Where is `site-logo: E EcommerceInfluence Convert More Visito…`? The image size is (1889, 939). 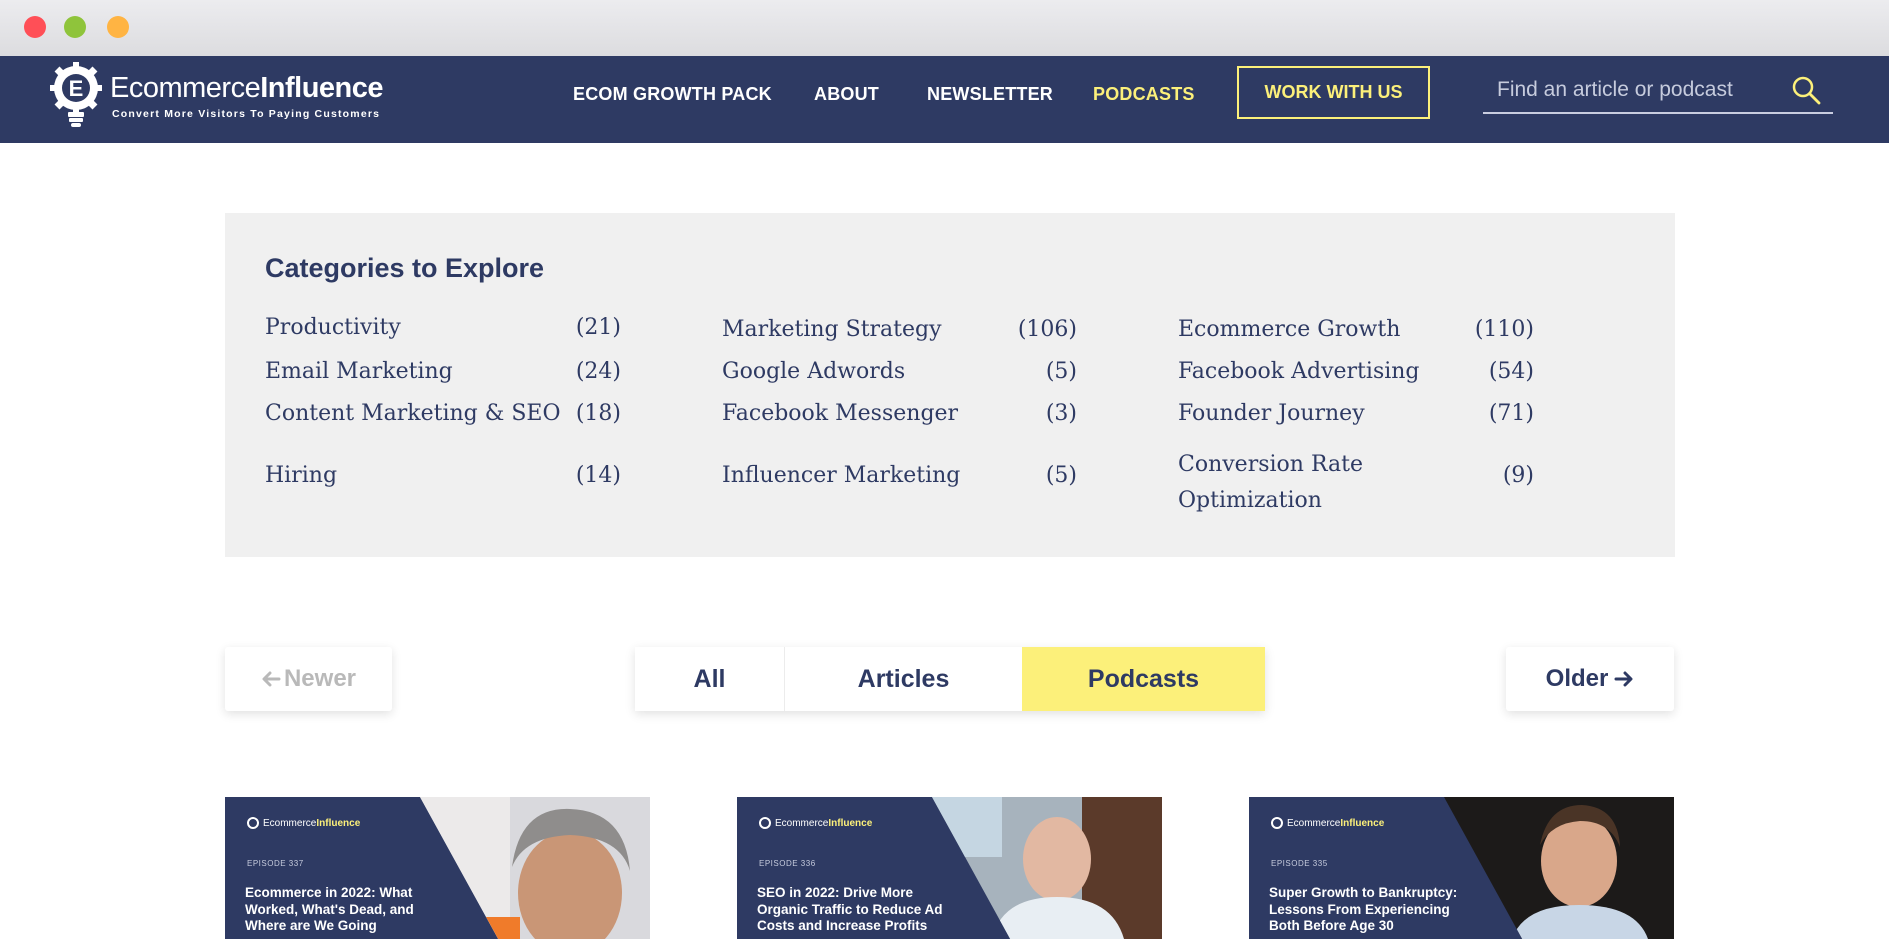
site-logo: E EcommerceInfluence Convert More Visito… is located at coordinates (218, 100).